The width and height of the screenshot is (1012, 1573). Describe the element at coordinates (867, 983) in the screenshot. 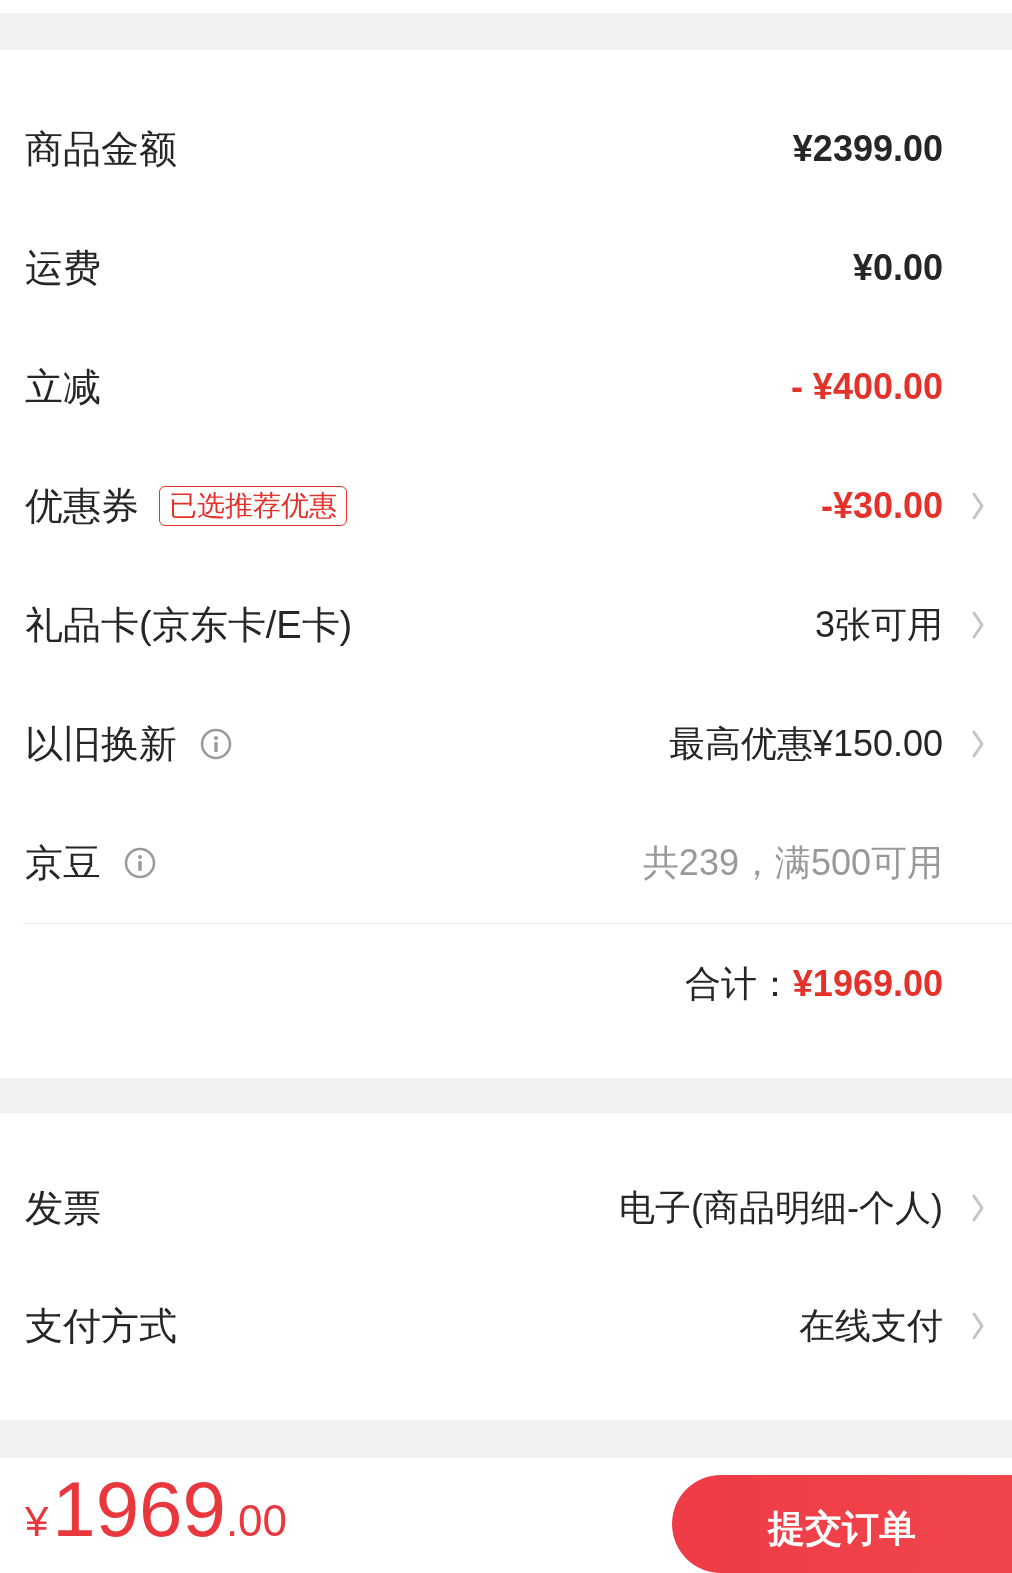

I see `total-value: ¥1969.00` at that location.